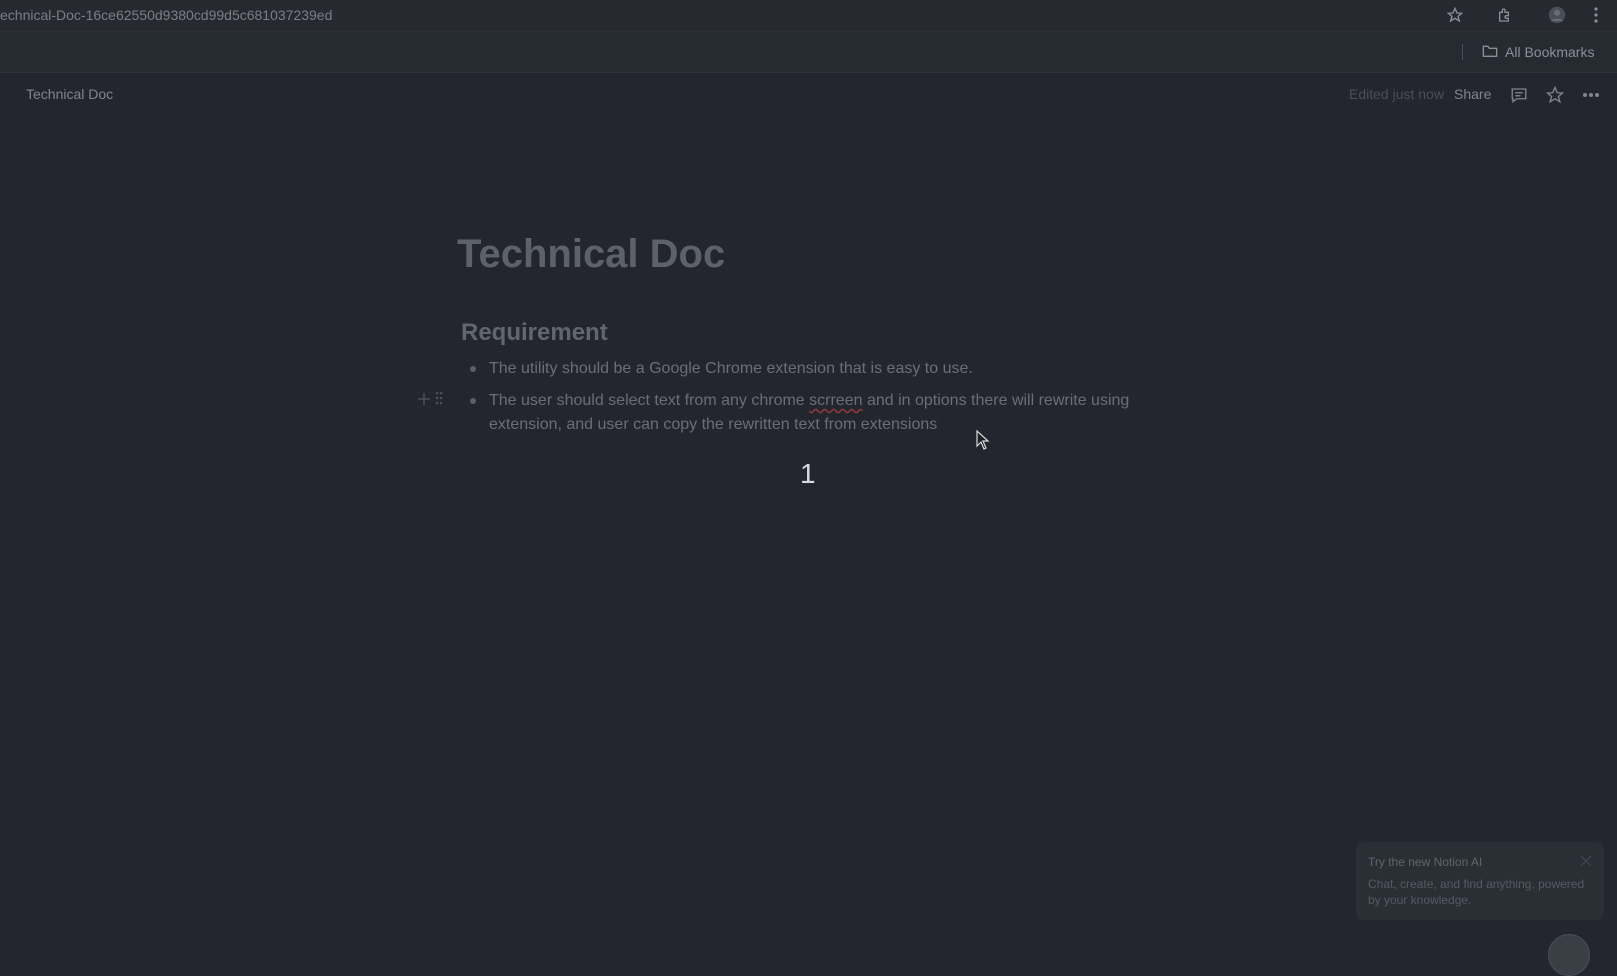 The height and width of the screenshot is (976, 1617). What do you see at coordinates (1396, 94) in the screenshot?
I see `edited-status: Edited just now` at bounding box center [1396, 94].